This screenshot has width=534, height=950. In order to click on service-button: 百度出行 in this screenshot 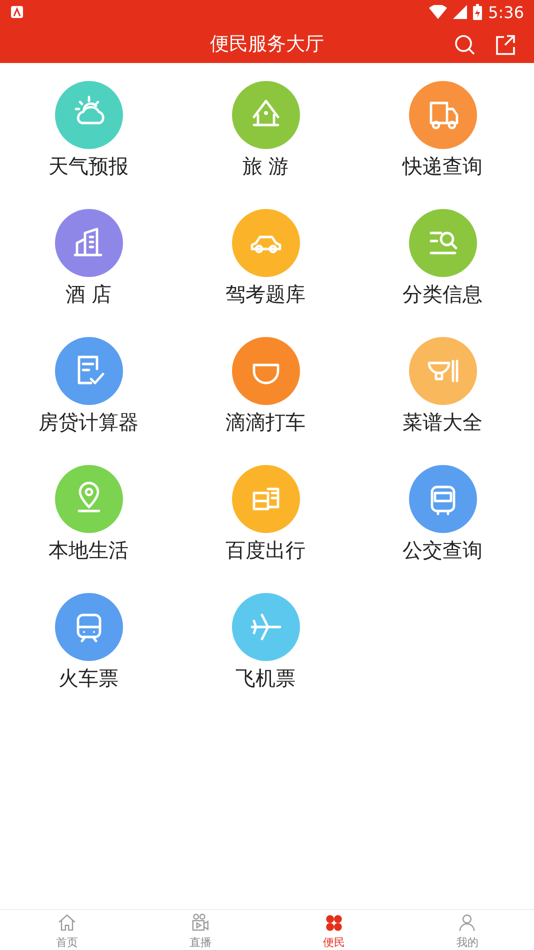, I will do `click(266, 524)`.